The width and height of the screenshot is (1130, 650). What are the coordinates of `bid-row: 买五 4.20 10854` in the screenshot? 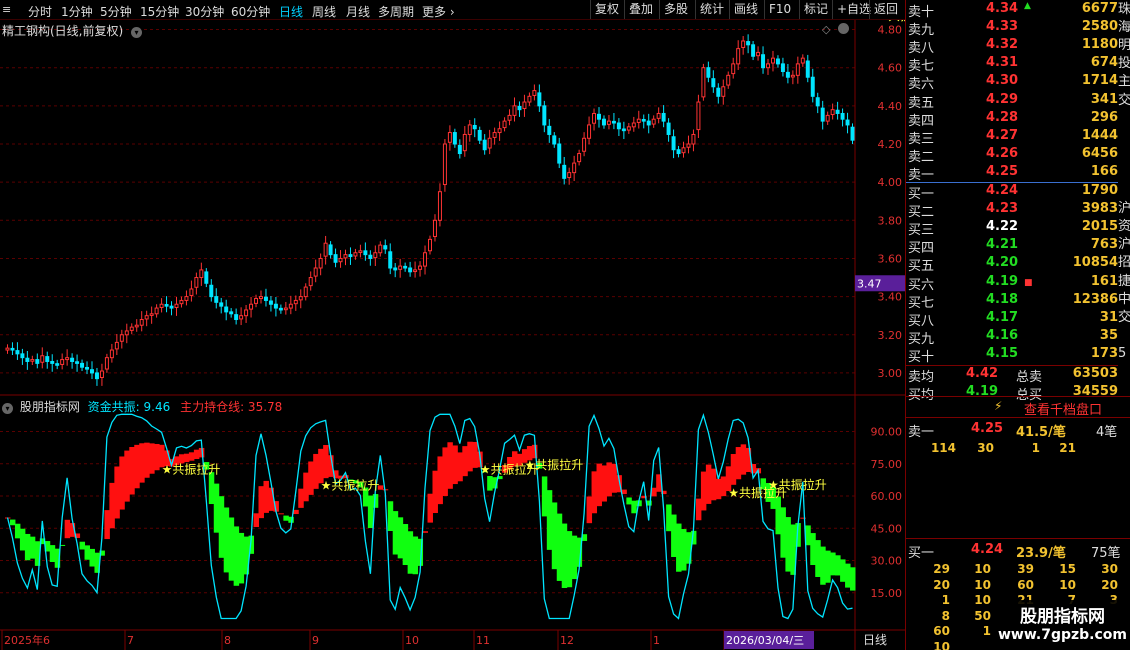 It's located at (1012, 264).